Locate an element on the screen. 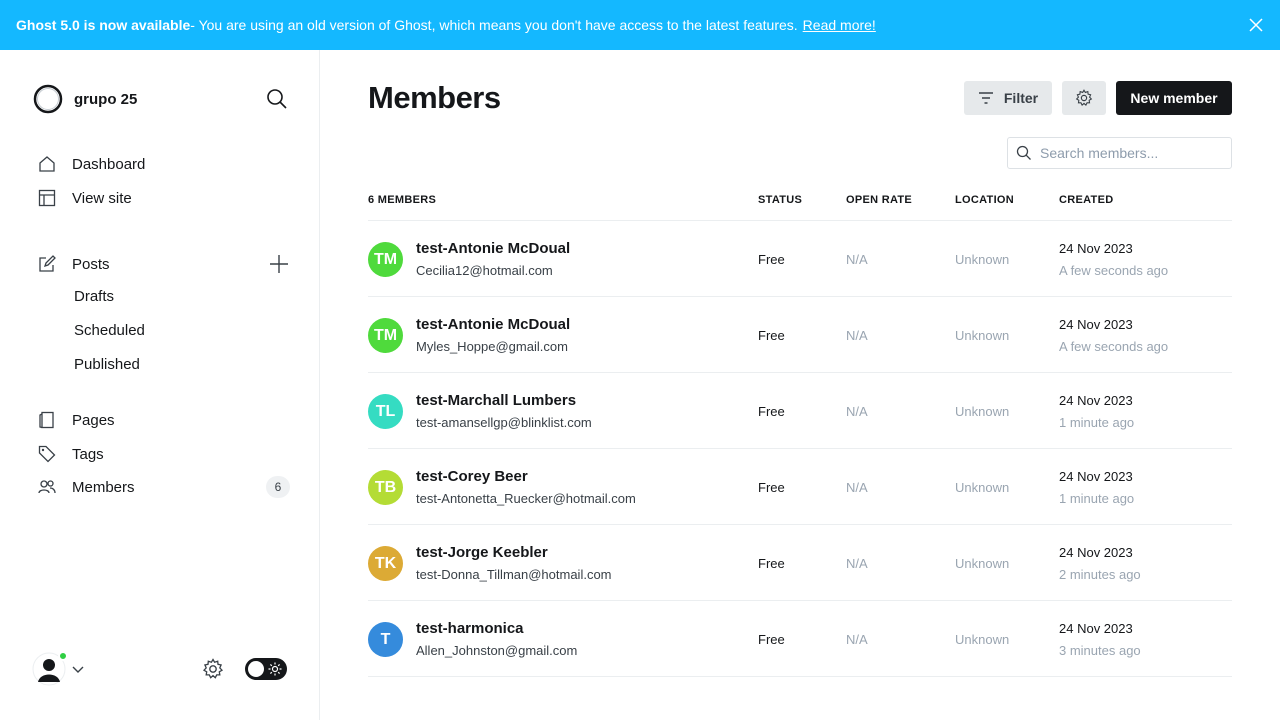 The image size is (1280, 720). banner-headline: Ghost 5.0 is now available is located at coordinates (103, 25).